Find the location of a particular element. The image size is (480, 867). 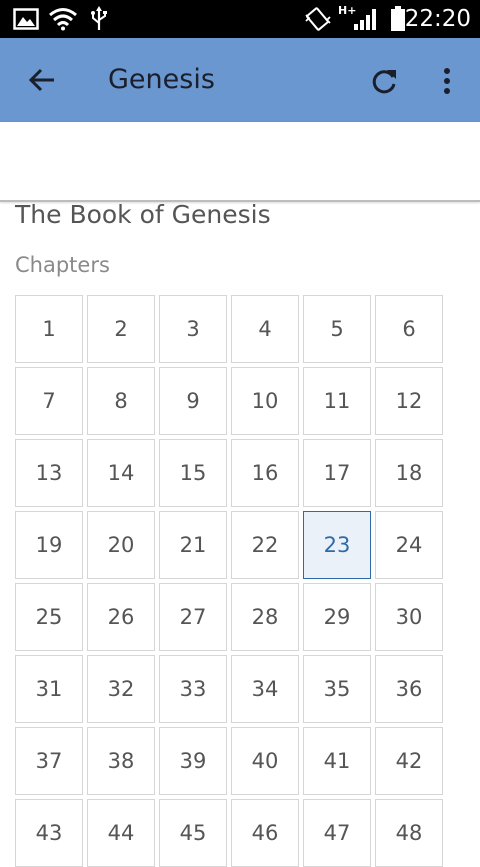

chapter-cell: 43 is located at coordinates (49, 833).